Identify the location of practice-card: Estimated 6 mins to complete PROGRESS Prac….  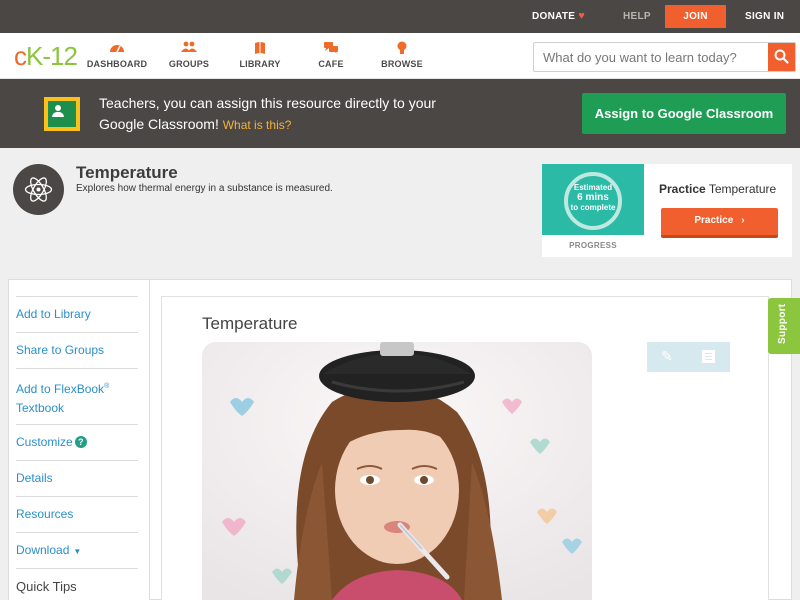
(667, 210).